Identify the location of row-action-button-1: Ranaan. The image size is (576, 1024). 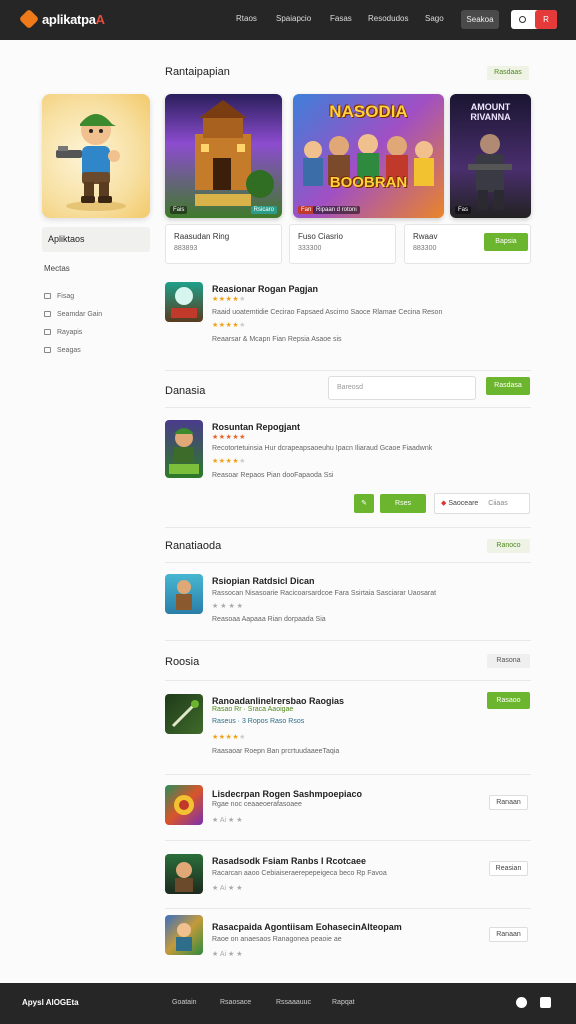
(508, 802).